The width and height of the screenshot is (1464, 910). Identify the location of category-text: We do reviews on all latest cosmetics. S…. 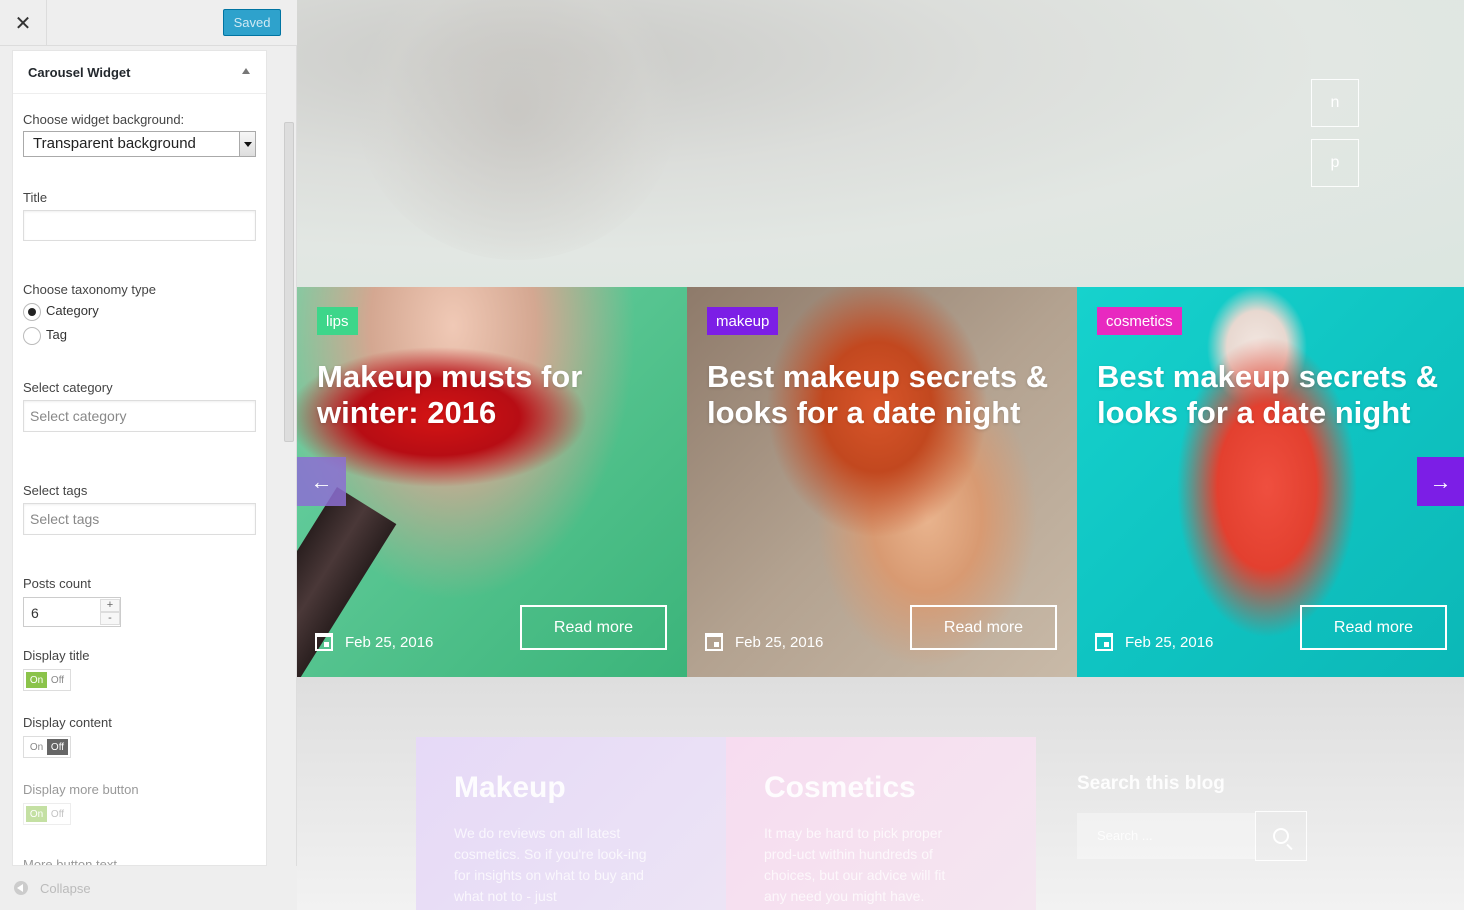
(550, 864).